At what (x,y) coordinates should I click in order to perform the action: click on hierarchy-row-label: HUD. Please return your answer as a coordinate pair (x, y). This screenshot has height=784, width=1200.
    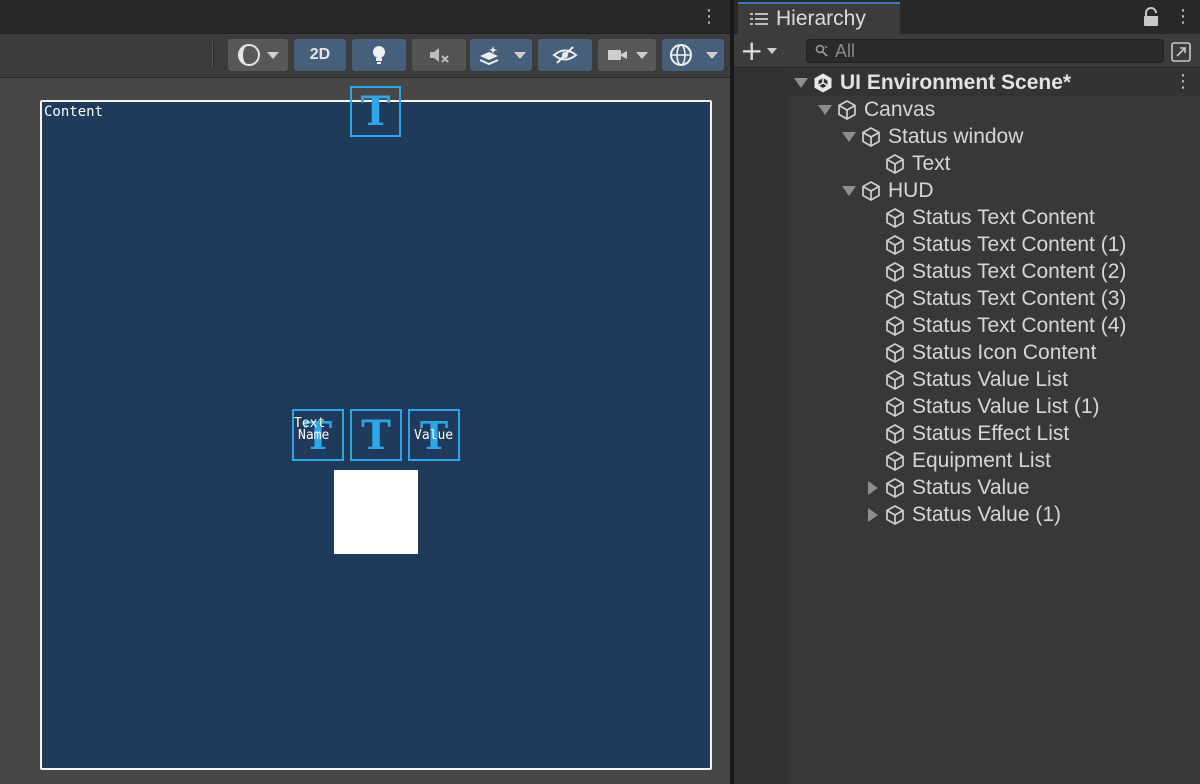
    Looking at the image, I should click on (911, 190).